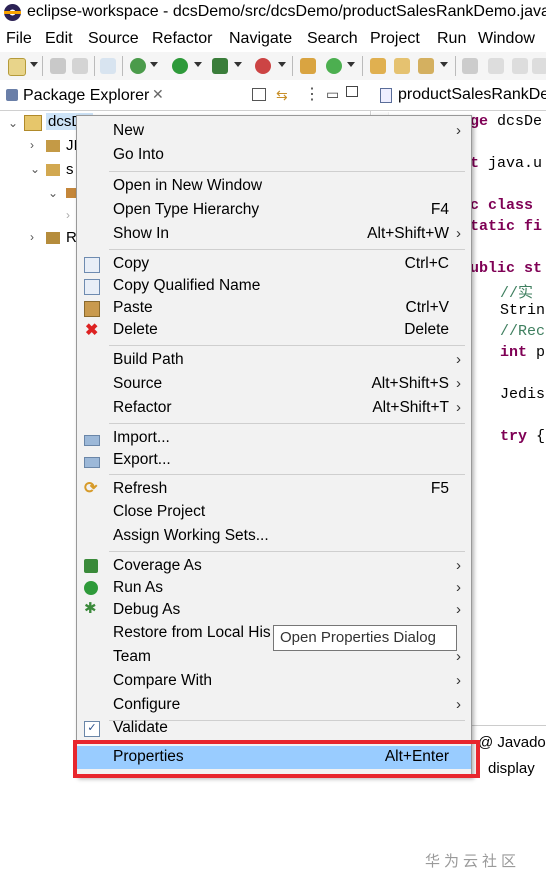  I want to click on collapse-all-icon, so click(259, 94).